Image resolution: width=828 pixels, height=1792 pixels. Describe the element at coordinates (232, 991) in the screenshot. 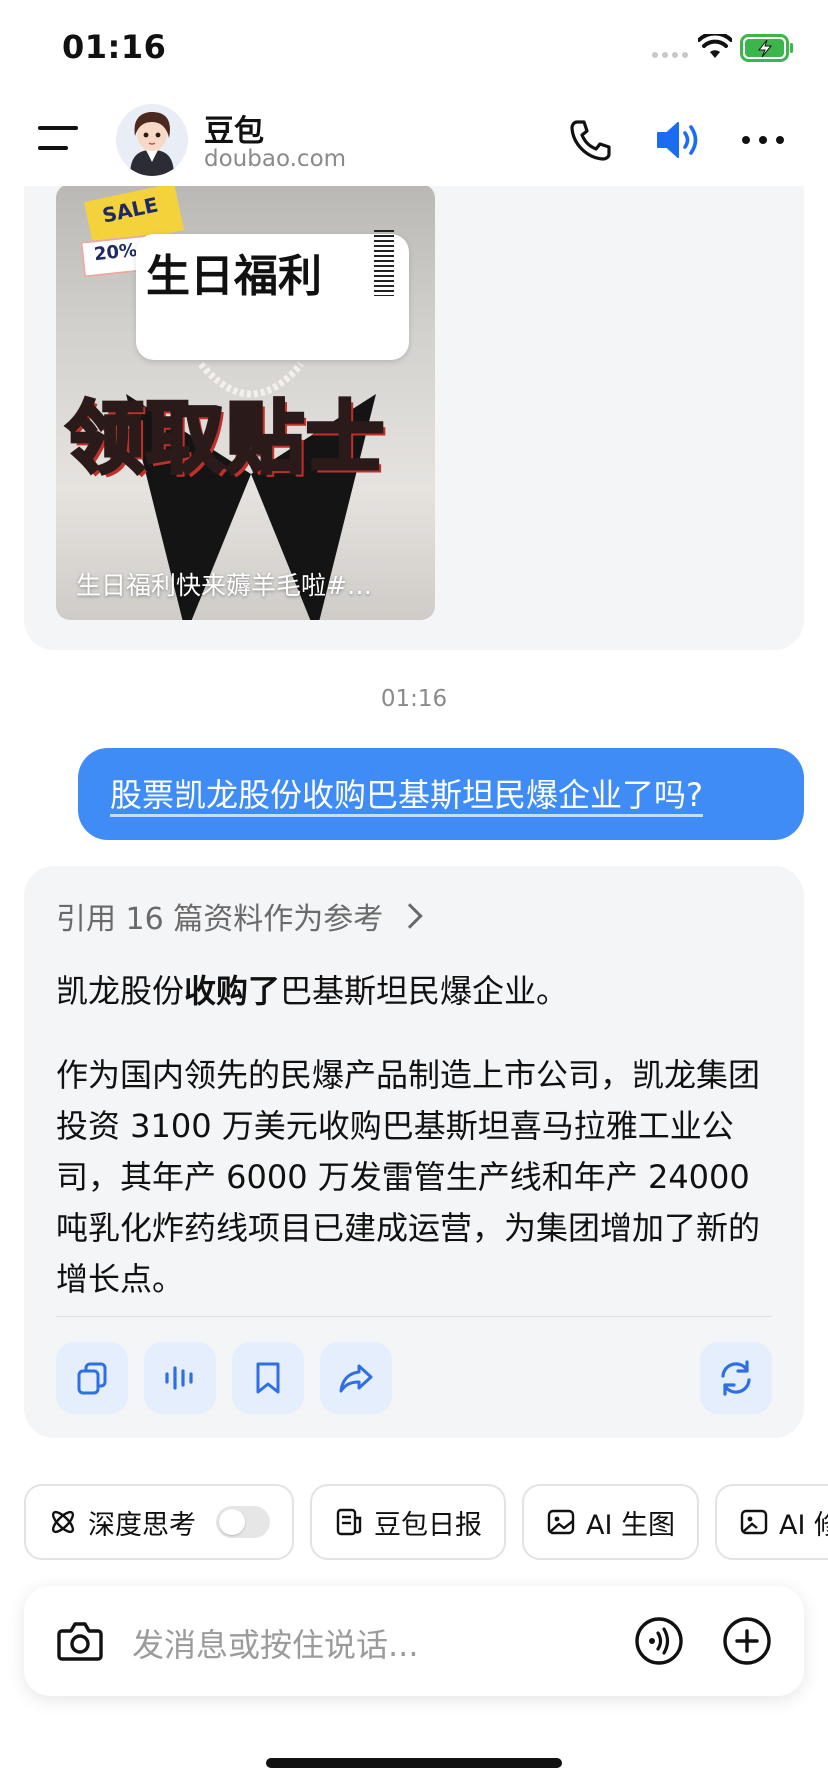

I see `answer-lead-bold: 收购了` at that location.